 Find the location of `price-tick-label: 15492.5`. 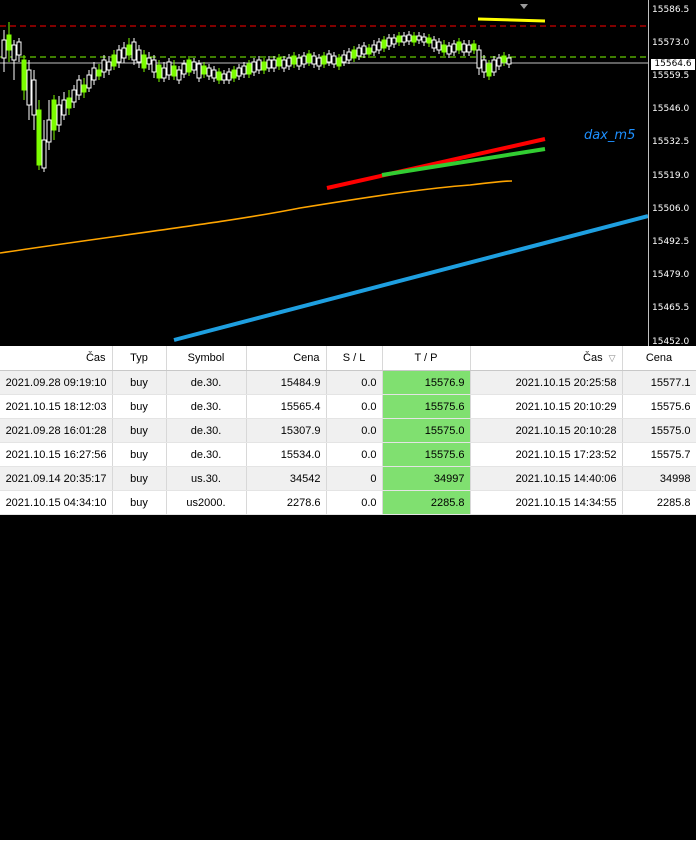

price-tick-label: 15492.5 is located at coordinates (671, 242).